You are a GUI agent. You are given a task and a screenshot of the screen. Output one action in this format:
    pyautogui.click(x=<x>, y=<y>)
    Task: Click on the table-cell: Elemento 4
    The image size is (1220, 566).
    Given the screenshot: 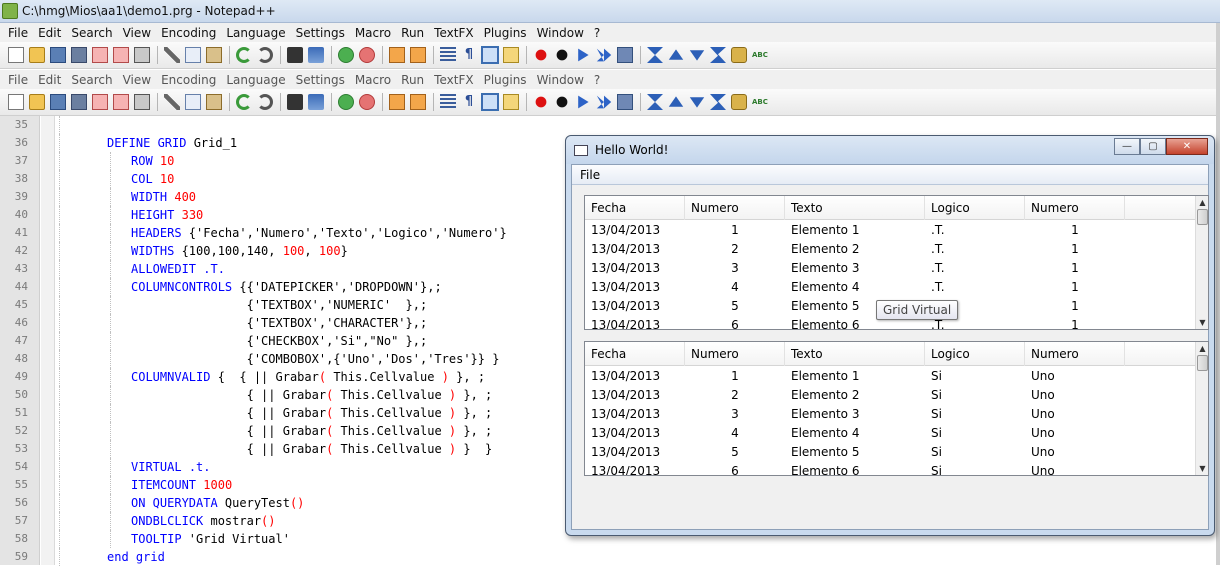 What is the action you would take?
    pyautogui.click(x=855, y=287)
    